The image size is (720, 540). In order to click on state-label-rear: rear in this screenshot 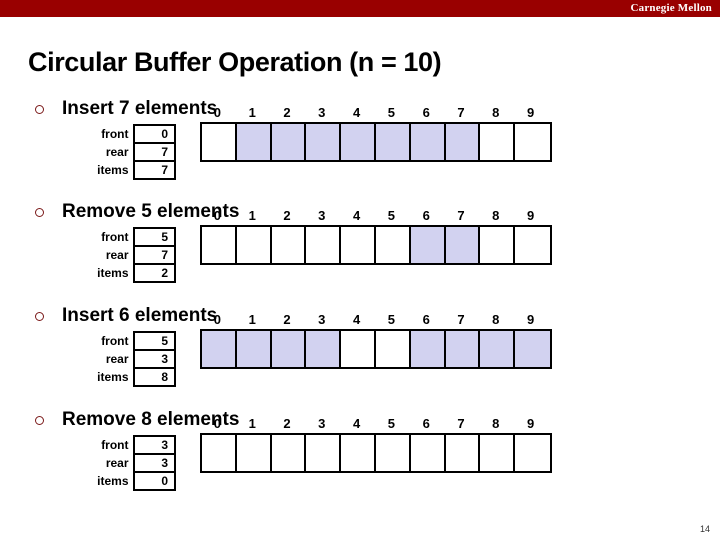, I will do `click(117, 463)`.